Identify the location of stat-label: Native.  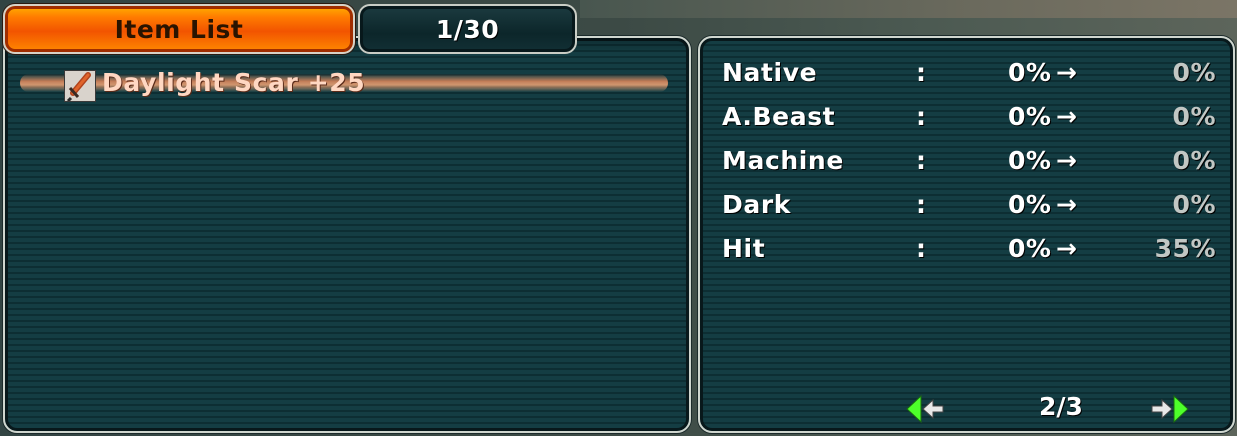
(770, 72).